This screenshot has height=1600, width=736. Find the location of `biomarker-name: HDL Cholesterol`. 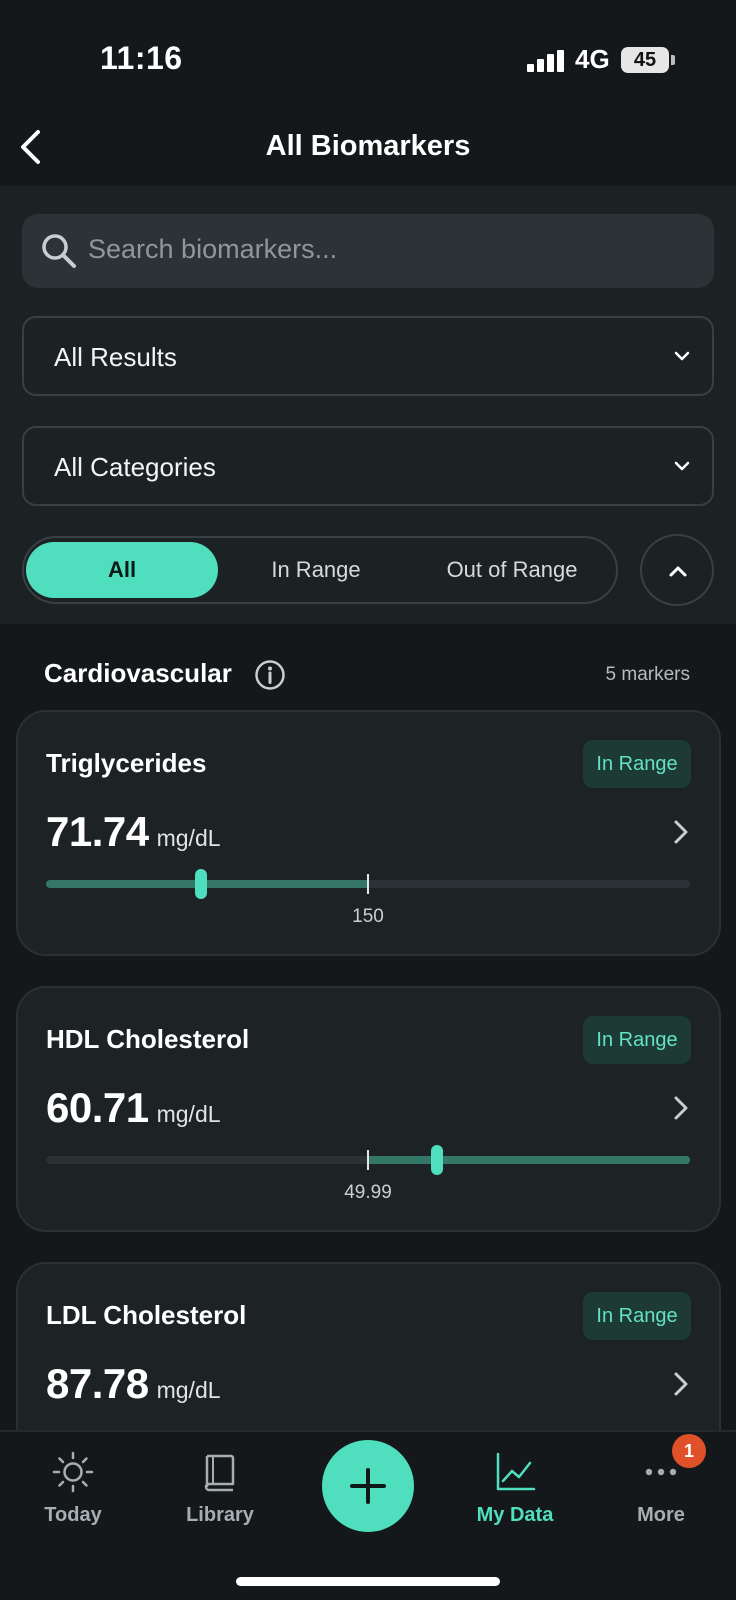

biomarker-name: HDL Cholesterol is located at coordinates (148, 1039).